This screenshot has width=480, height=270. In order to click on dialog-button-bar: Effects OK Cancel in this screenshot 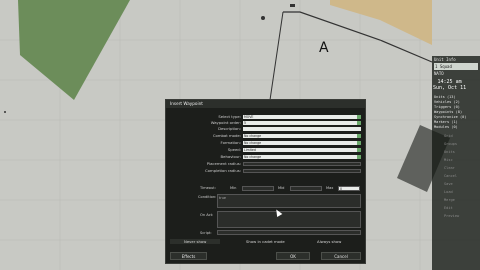, I will do `click(265, 256)`.